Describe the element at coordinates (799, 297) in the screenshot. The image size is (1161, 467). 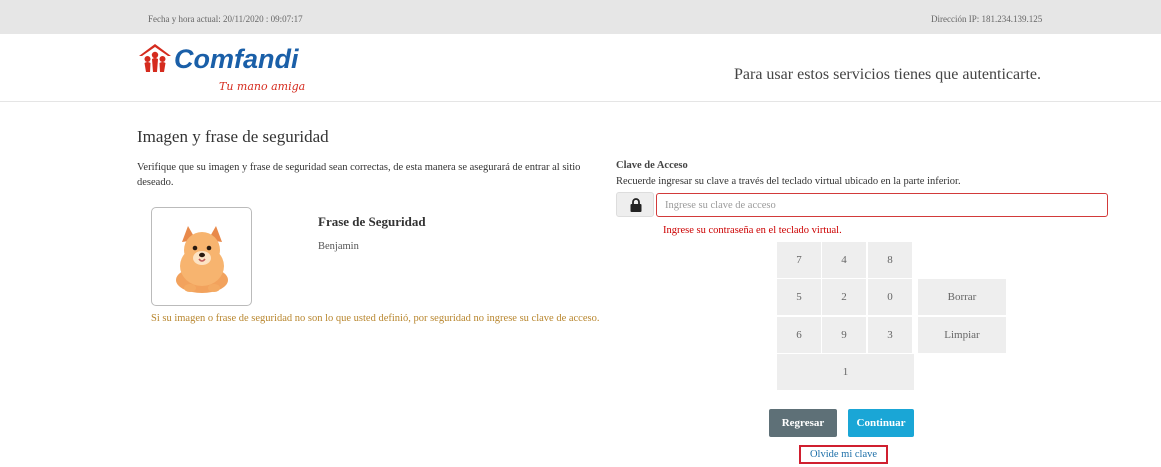
I see `keypad-key: 5` at that location.